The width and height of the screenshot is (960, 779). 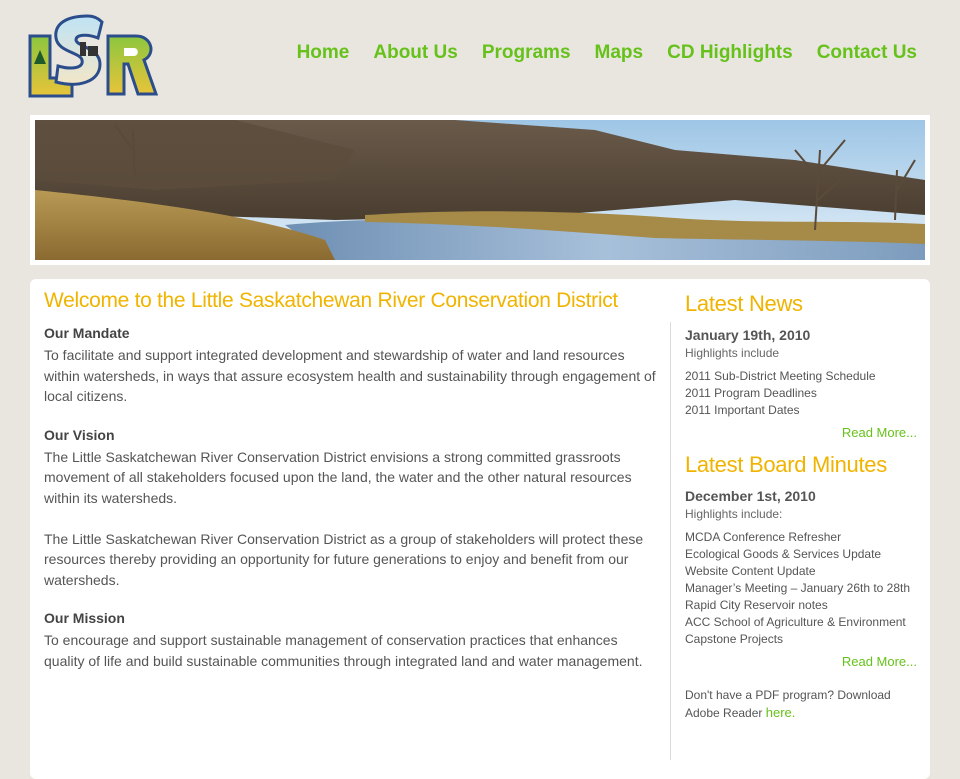 What do you see at coordinates (619, 53) in the screenshot?
I see `nav-maps: Maps` at bounding box center [619, 53].